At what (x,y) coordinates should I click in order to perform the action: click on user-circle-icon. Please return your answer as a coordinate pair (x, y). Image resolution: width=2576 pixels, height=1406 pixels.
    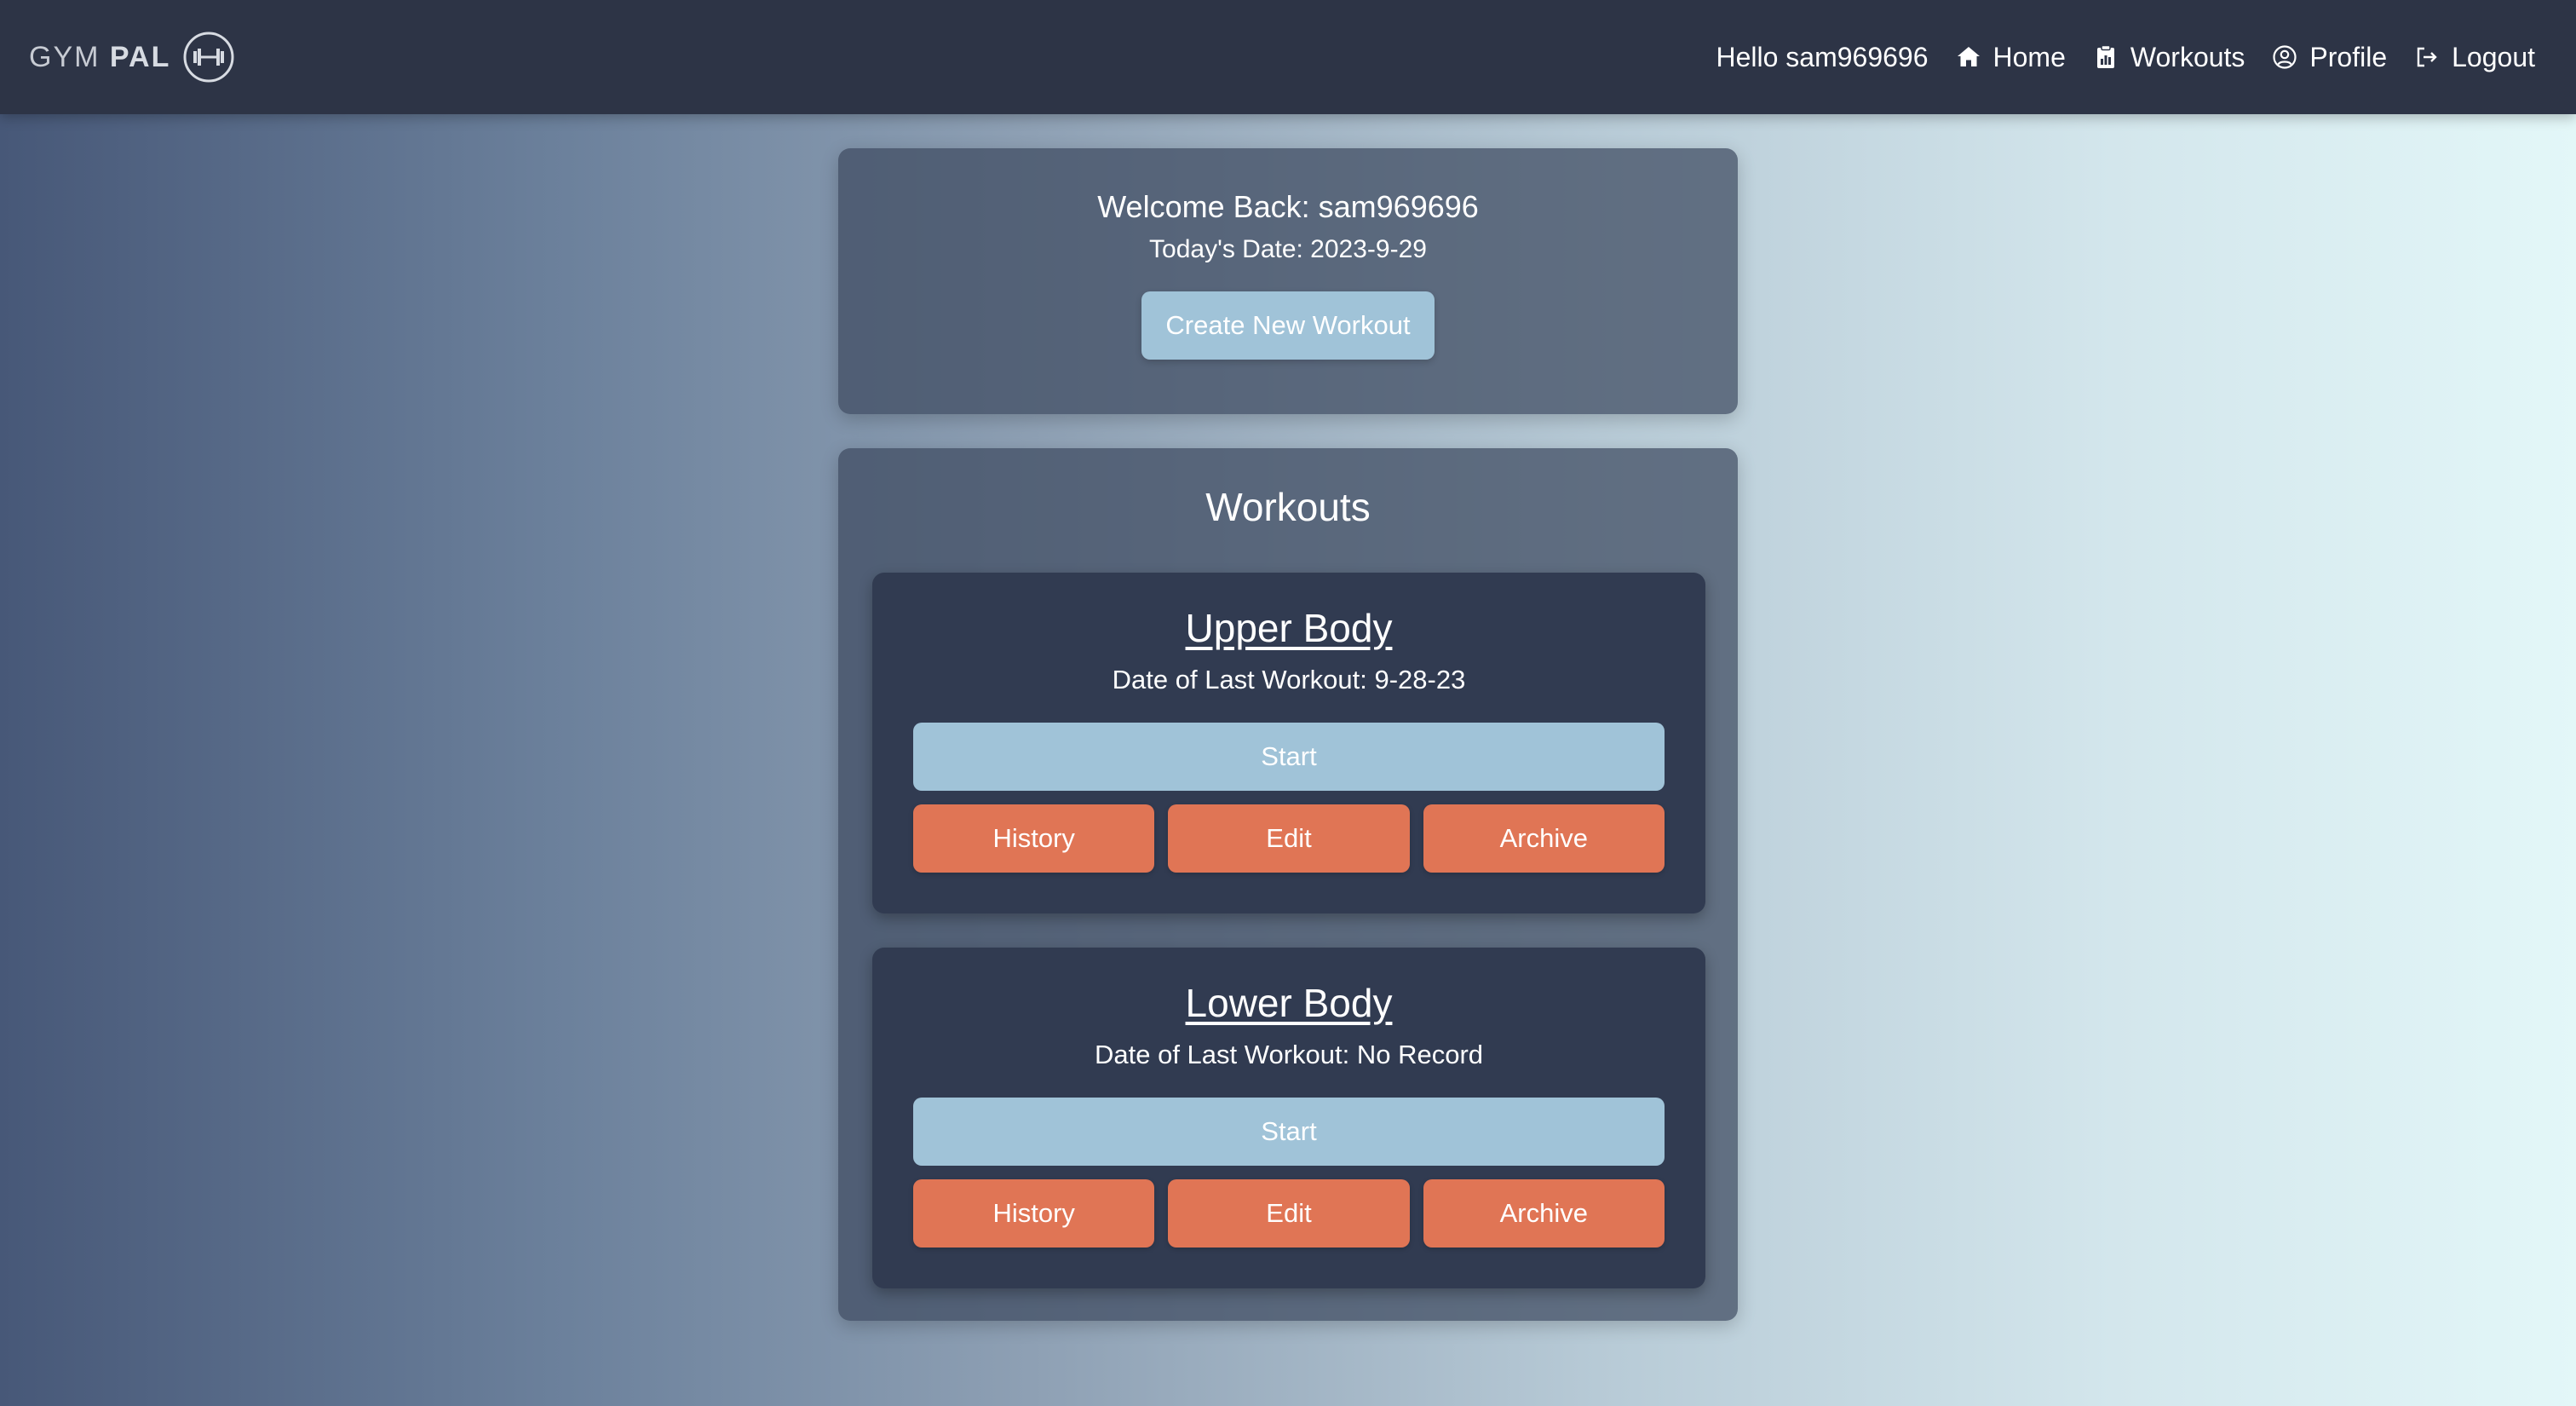
    Looking at the image, I should click on (2284, 57).